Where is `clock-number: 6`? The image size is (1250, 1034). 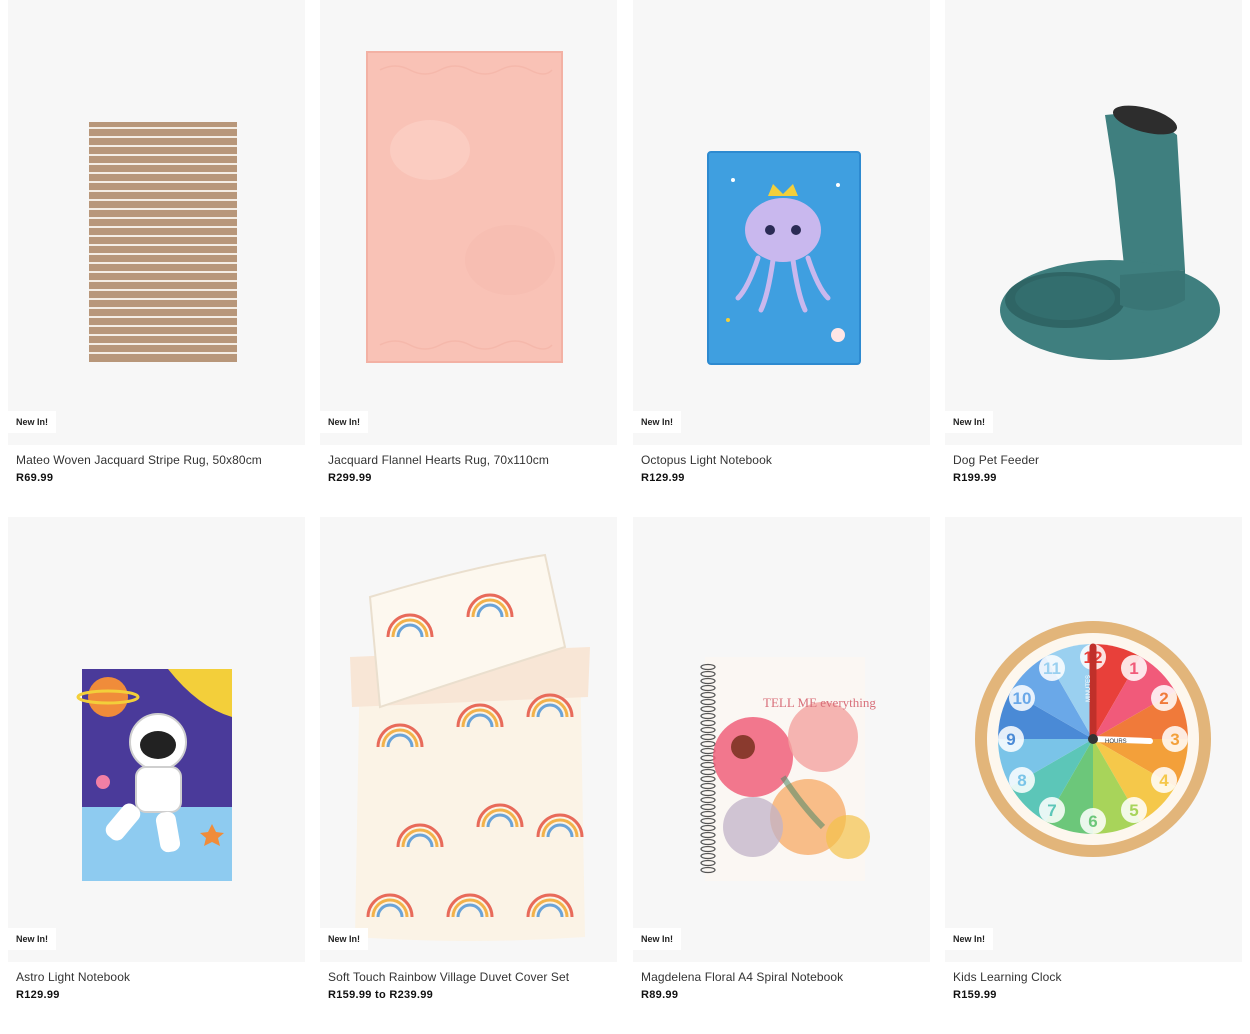 clock-number: 6 is located at coordinates (1092, 821).